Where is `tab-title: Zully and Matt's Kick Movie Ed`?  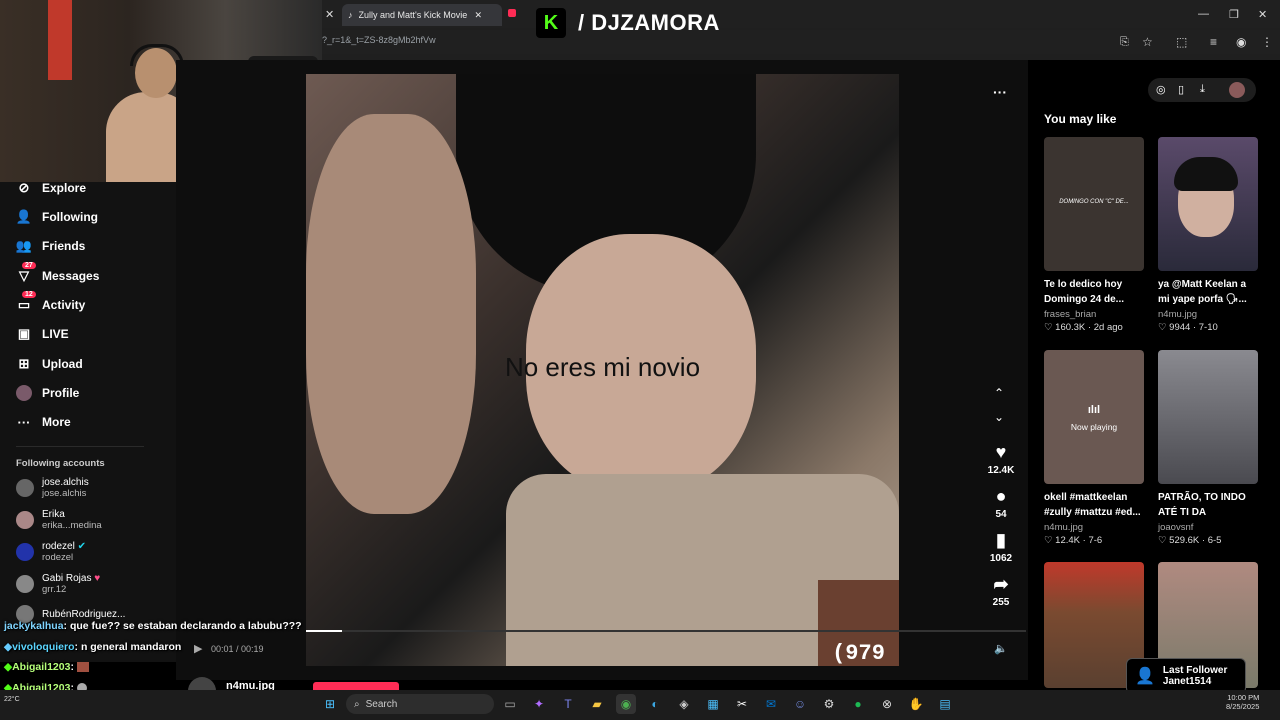 tab-title: Zully and Matt's Kick Movie Ed is located at coordinates (413, 15).